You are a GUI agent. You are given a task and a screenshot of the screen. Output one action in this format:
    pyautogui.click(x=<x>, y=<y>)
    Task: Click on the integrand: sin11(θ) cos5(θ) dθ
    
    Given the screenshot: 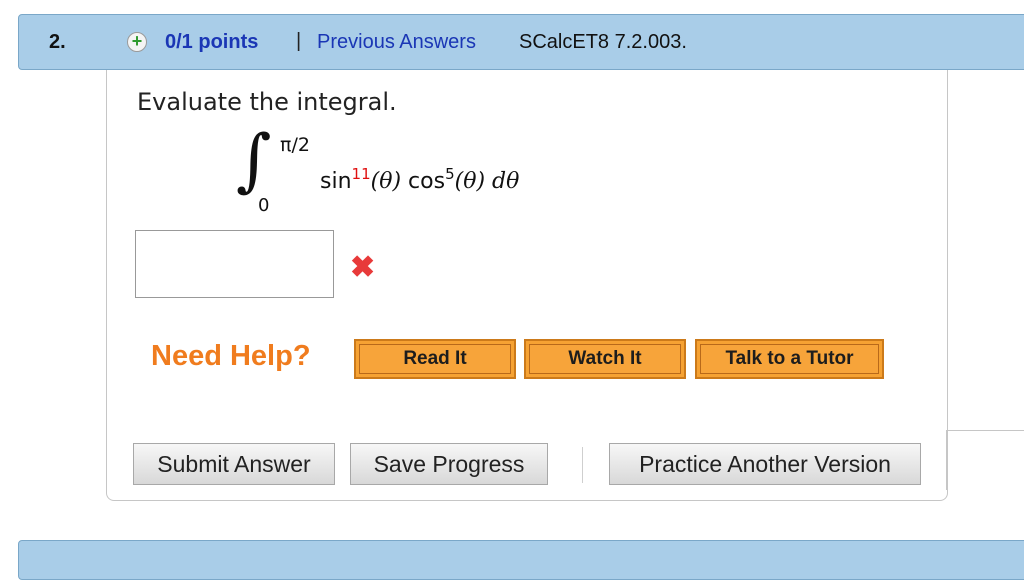 What is the action you would take?
    pyautogui.click(x=419, y=179)
    